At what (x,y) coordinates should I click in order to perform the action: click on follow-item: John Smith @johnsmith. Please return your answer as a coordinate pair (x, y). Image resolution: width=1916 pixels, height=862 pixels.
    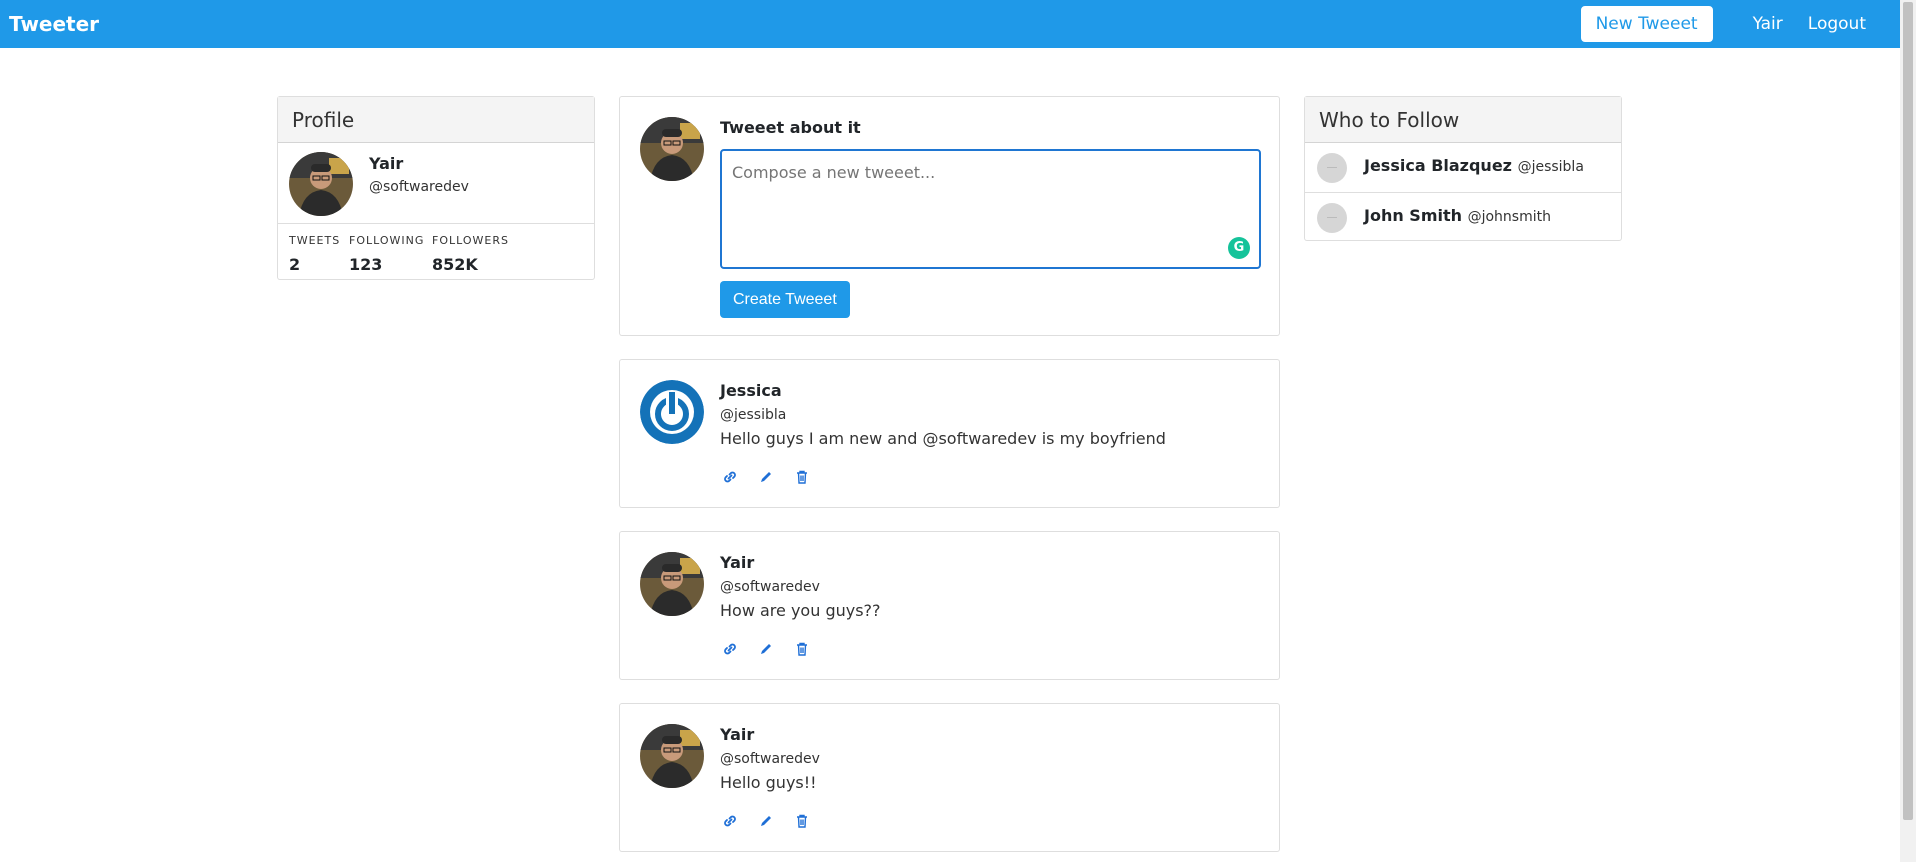
    Looking at the image, I should click on (1463, 216).